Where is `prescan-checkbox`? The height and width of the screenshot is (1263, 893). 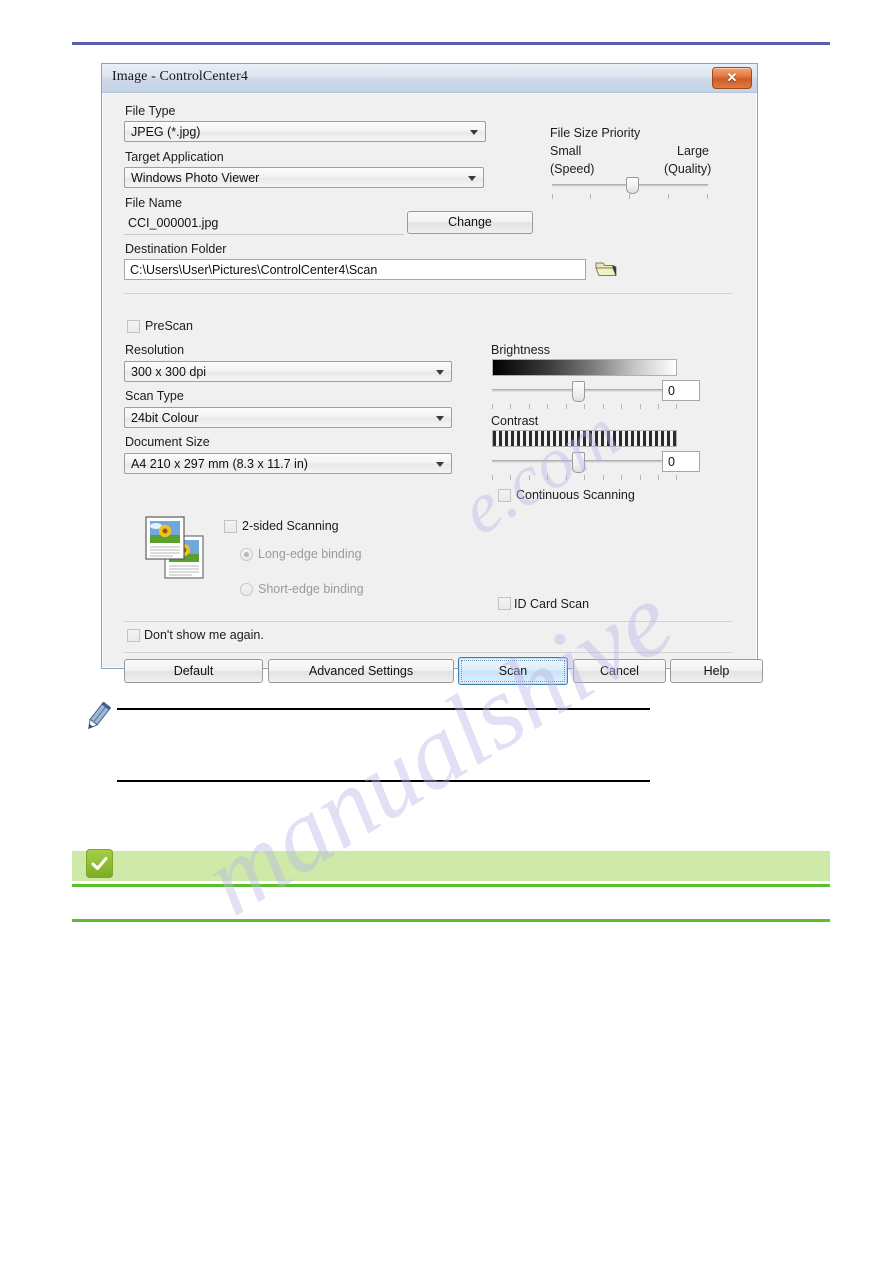
prescan-checkbox is located at coordinates (133, 326).